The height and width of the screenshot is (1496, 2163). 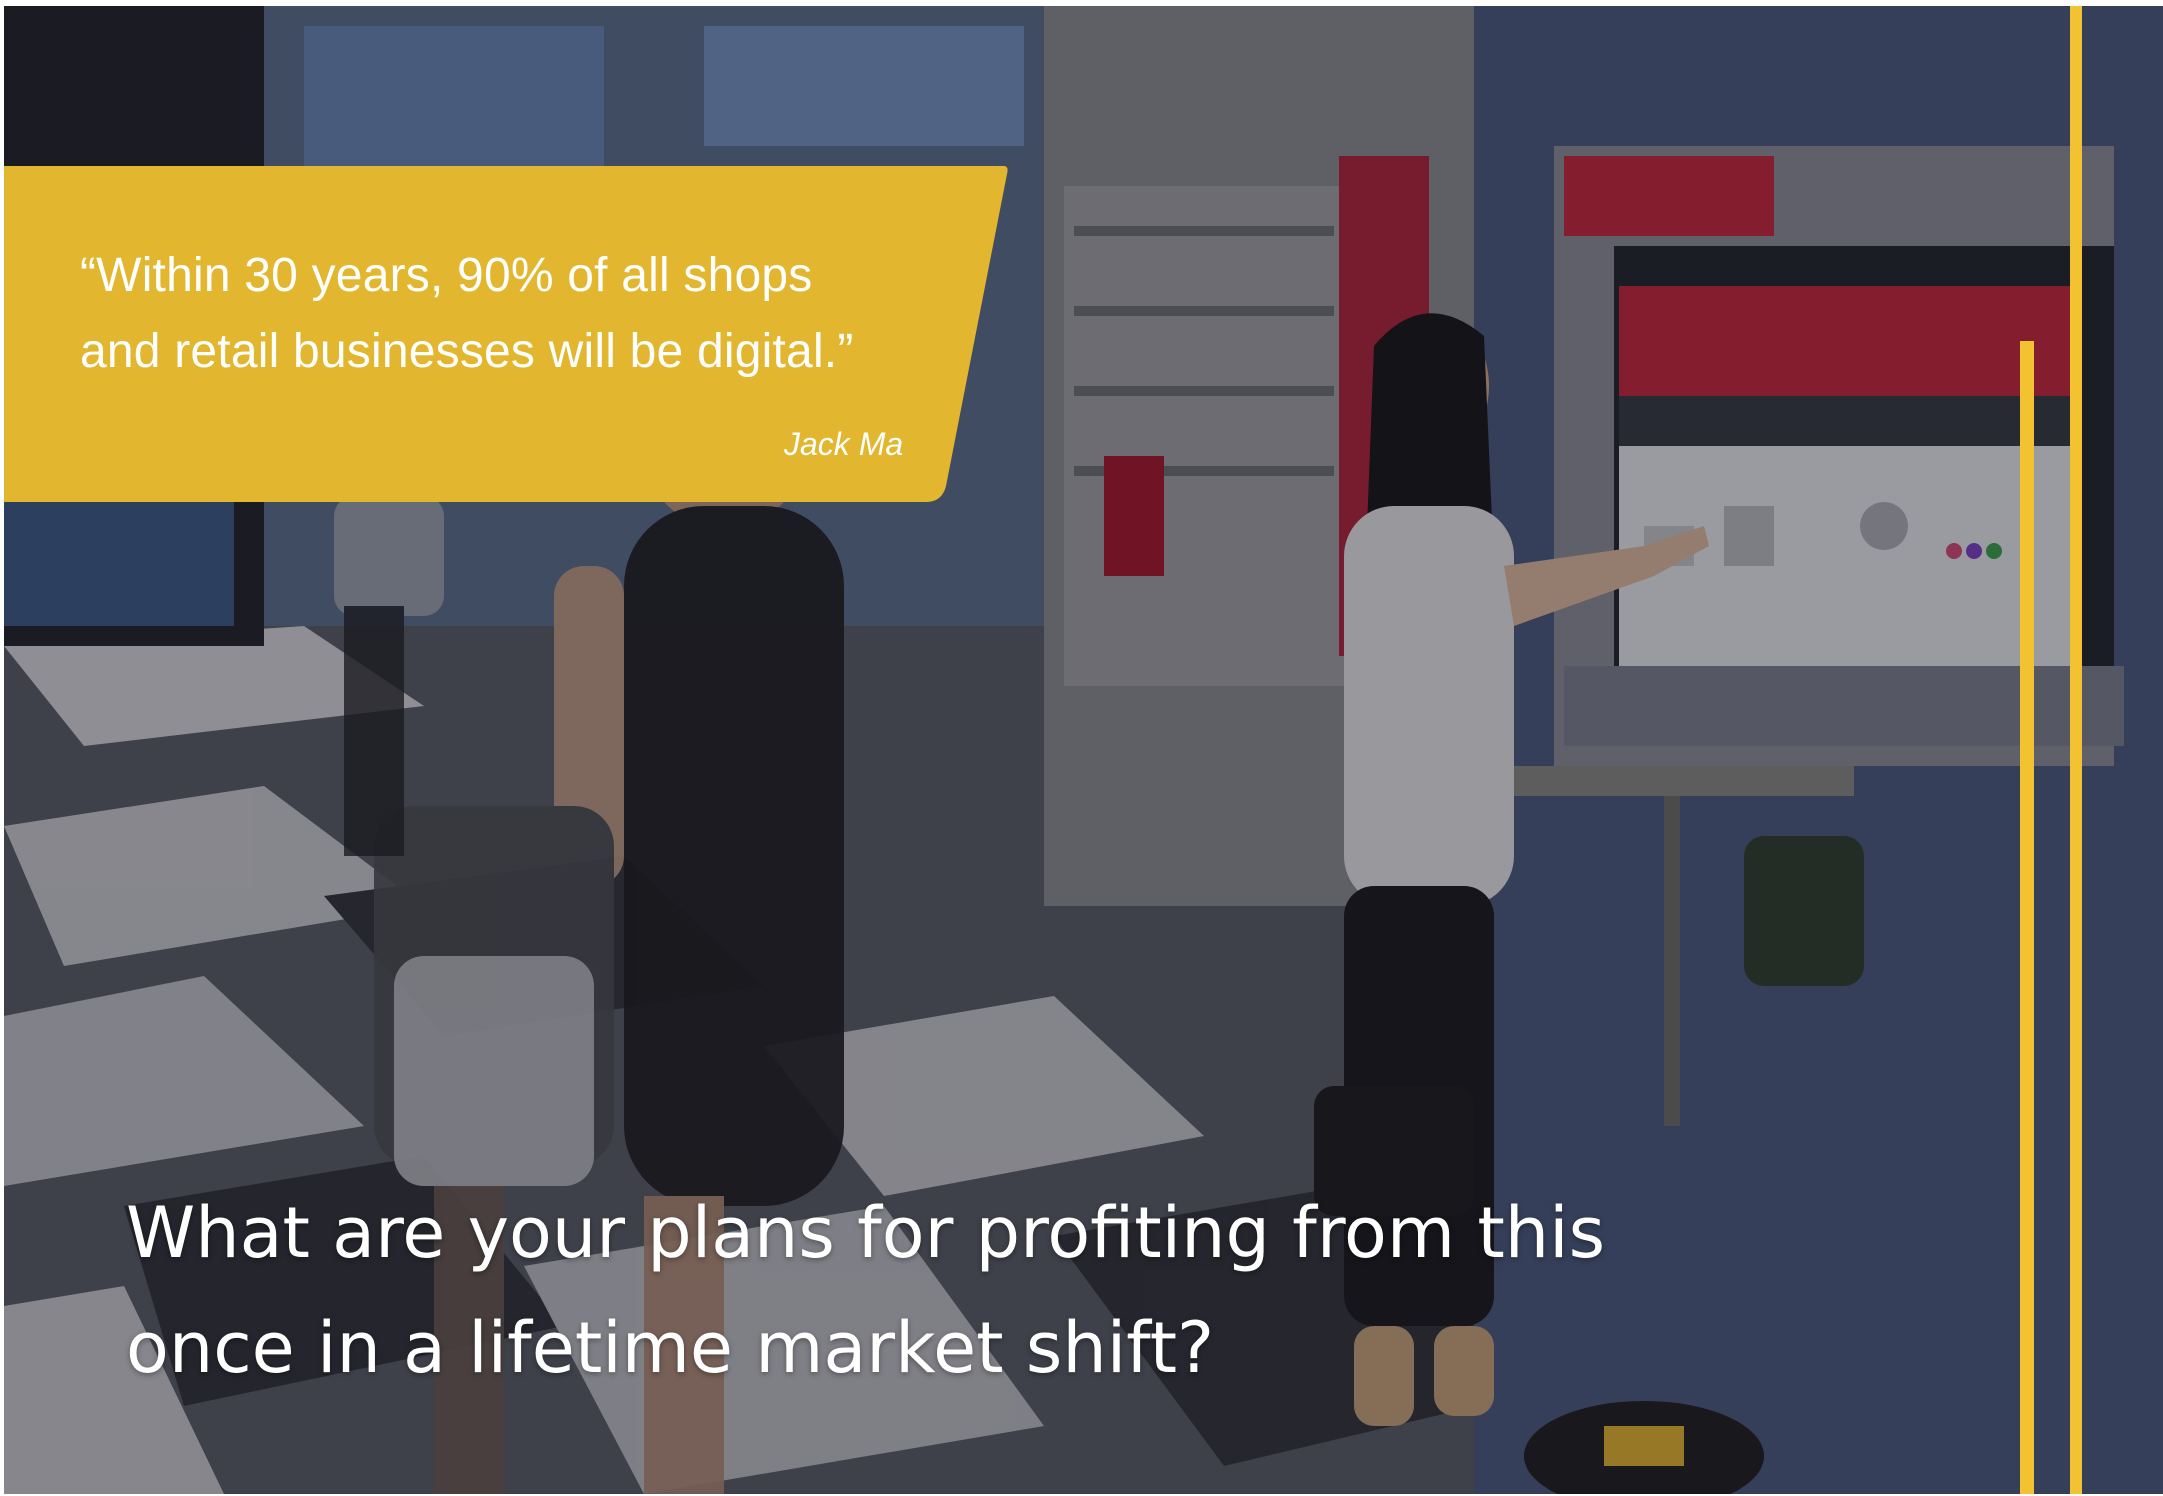 What do you see at coordinates (844, 444) in the screenshot?
I see `quote-author: Jack Ma` at bounding box center [844, 444].